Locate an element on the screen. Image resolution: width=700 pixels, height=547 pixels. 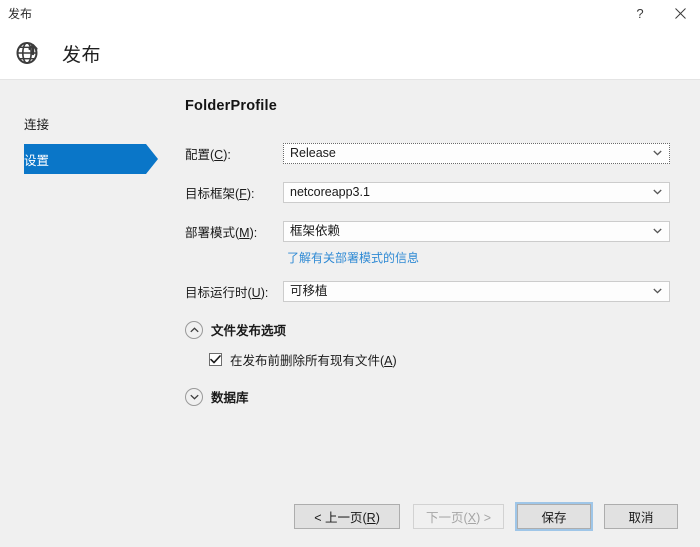
section-title: 数据库 is located at coordinates (230, 398).